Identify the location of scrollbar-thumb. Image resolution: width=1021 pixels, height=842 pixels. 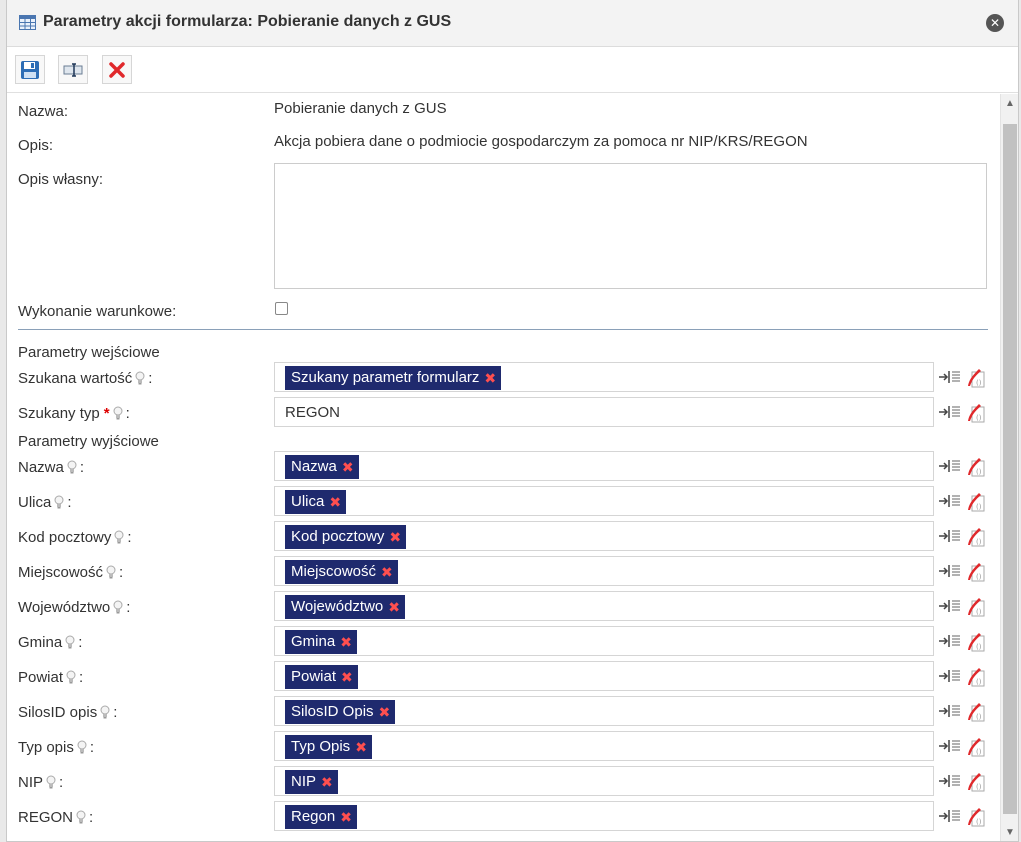
(1010, 469).